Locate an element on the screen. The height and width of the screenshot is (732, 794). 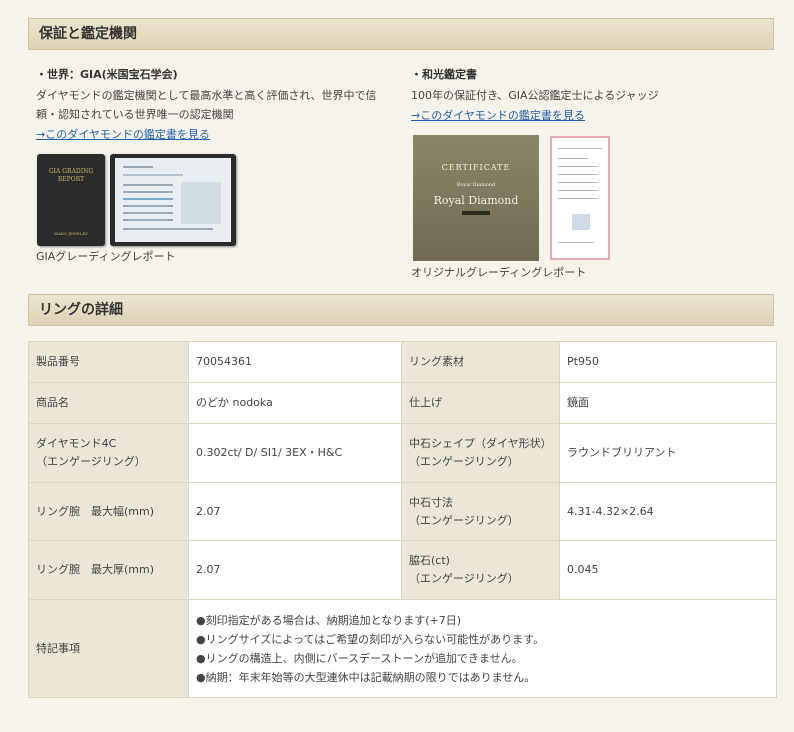
gia-description-line2: 頼・認知されている世界唯一の認定機関 is located at coordinates (135, 114).